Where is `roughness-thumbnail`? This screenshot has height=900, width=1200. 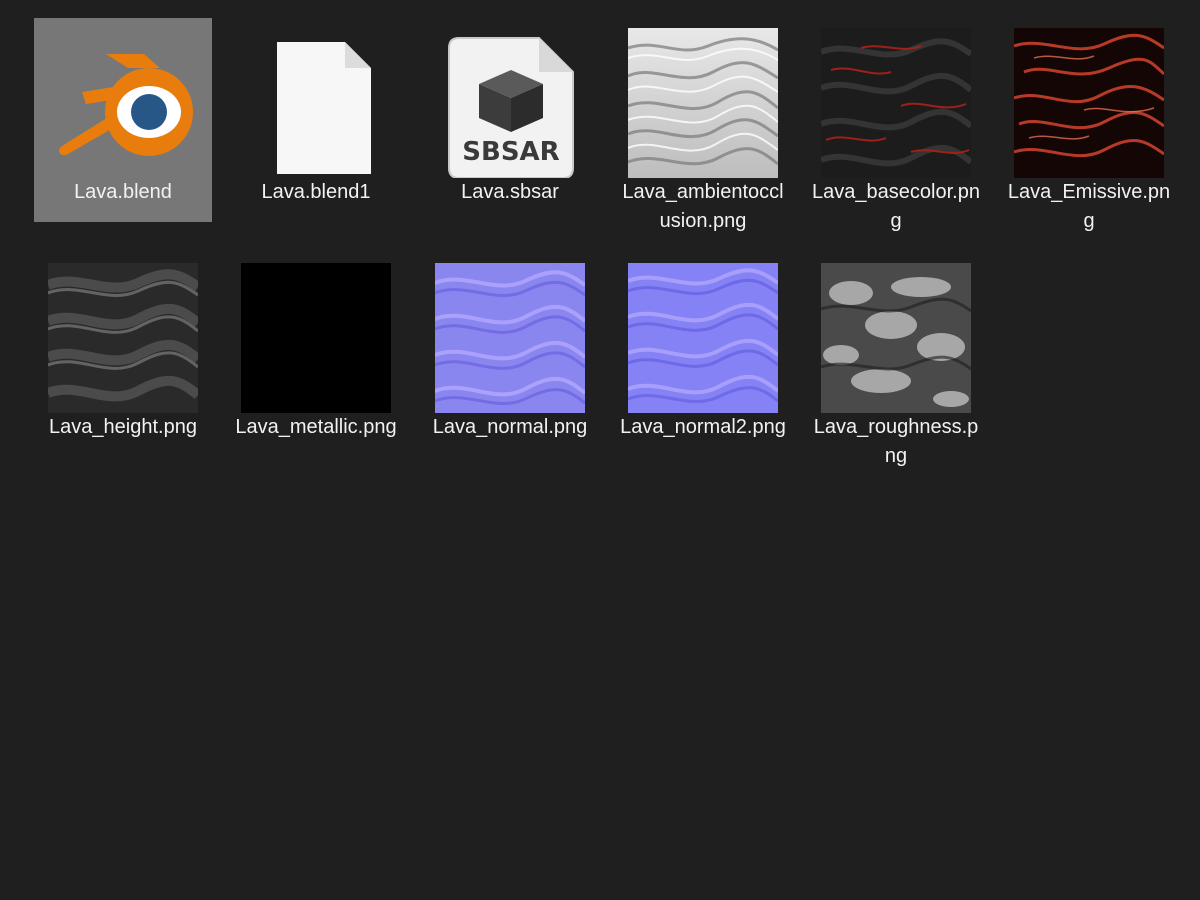
roughness-thumbnail is located at coordinates (896, 338).